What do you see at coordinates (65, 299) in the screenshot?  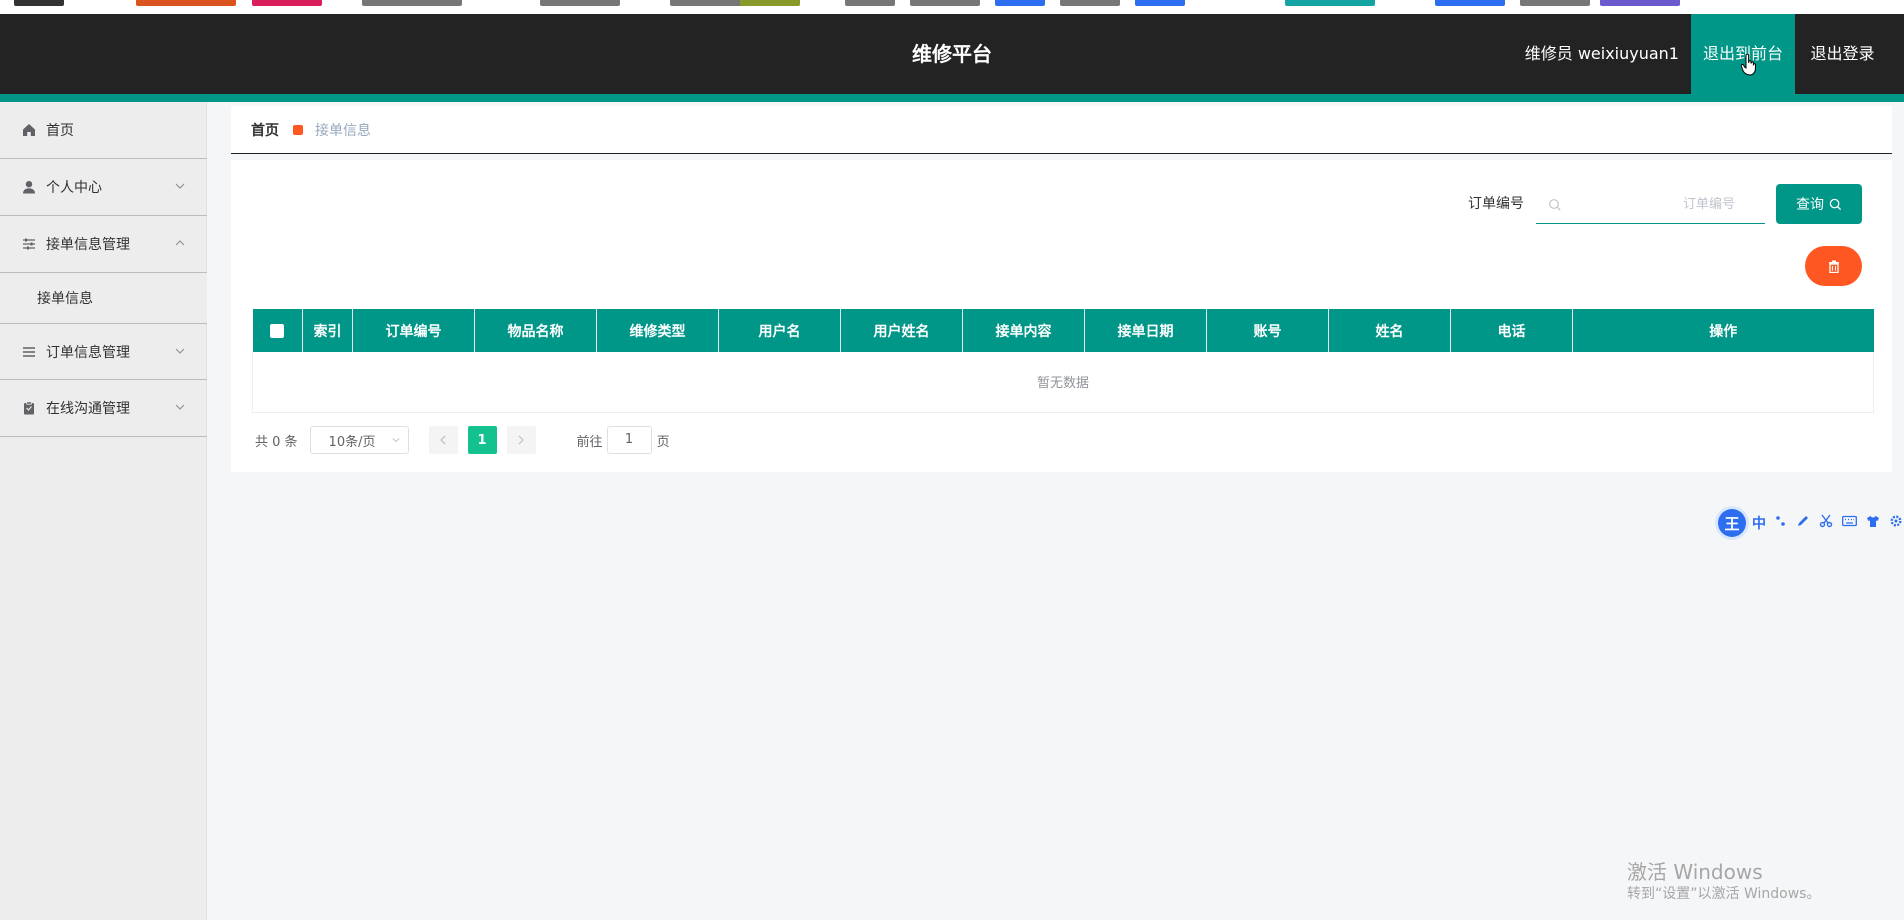 I see `sidebar-subitem-label: 接单信息` at bounding box center [65, 299].